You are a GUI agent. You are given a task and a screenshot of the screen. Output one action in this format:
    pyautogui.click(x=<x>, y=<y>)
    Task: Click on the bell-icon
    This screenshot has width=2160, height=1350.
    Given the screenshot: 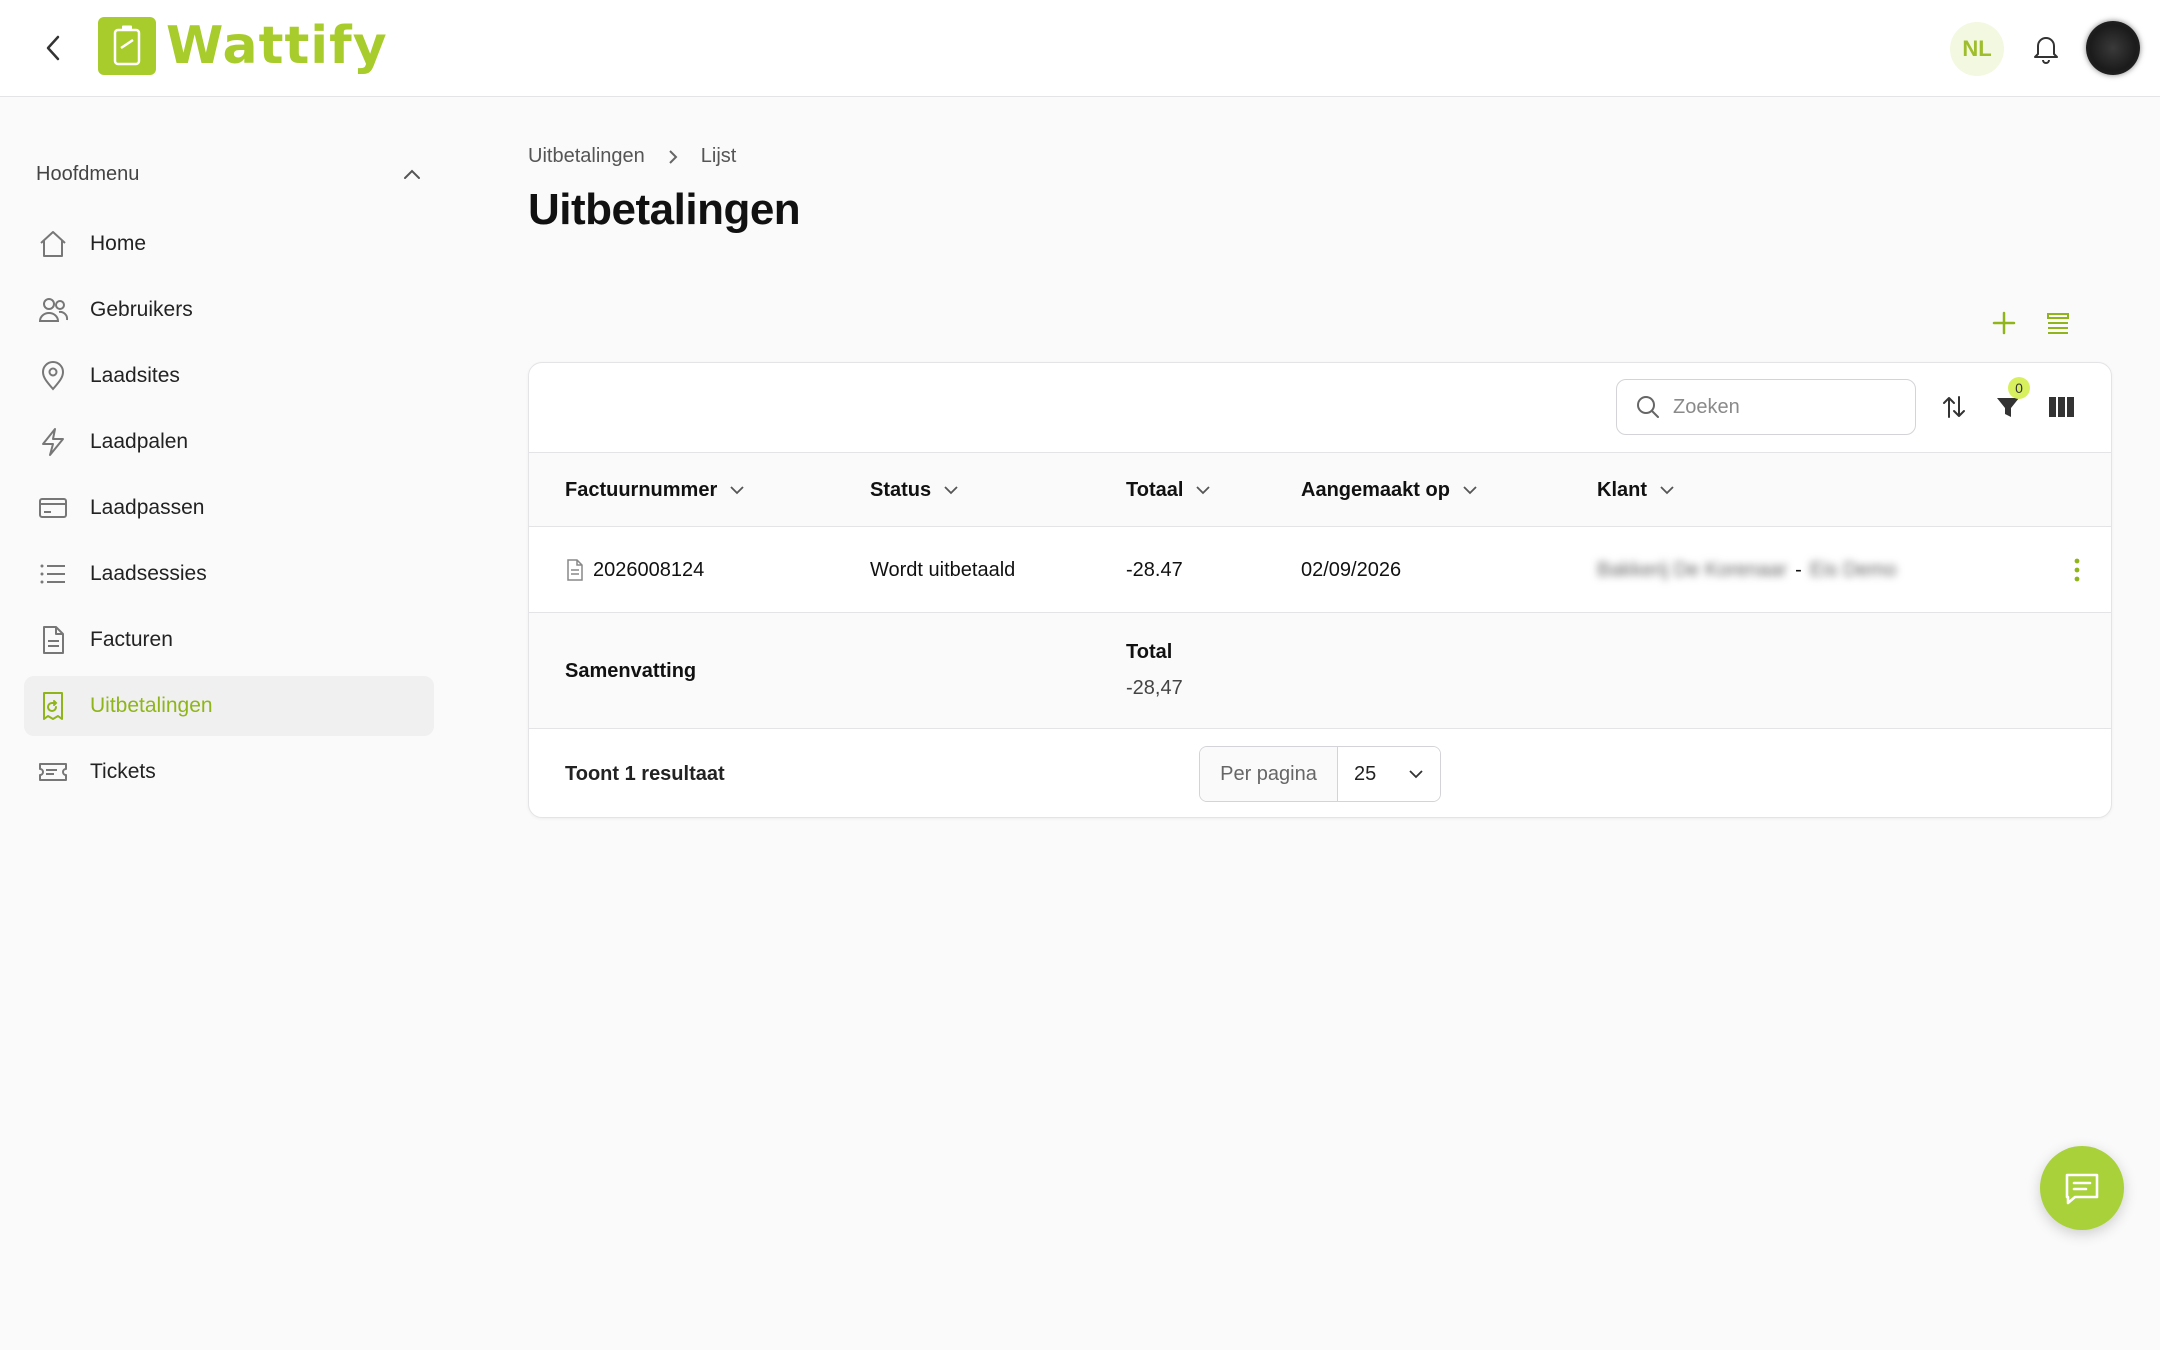 What is the action you would take?
    pyautogui.click(x=2046, y=50)
    